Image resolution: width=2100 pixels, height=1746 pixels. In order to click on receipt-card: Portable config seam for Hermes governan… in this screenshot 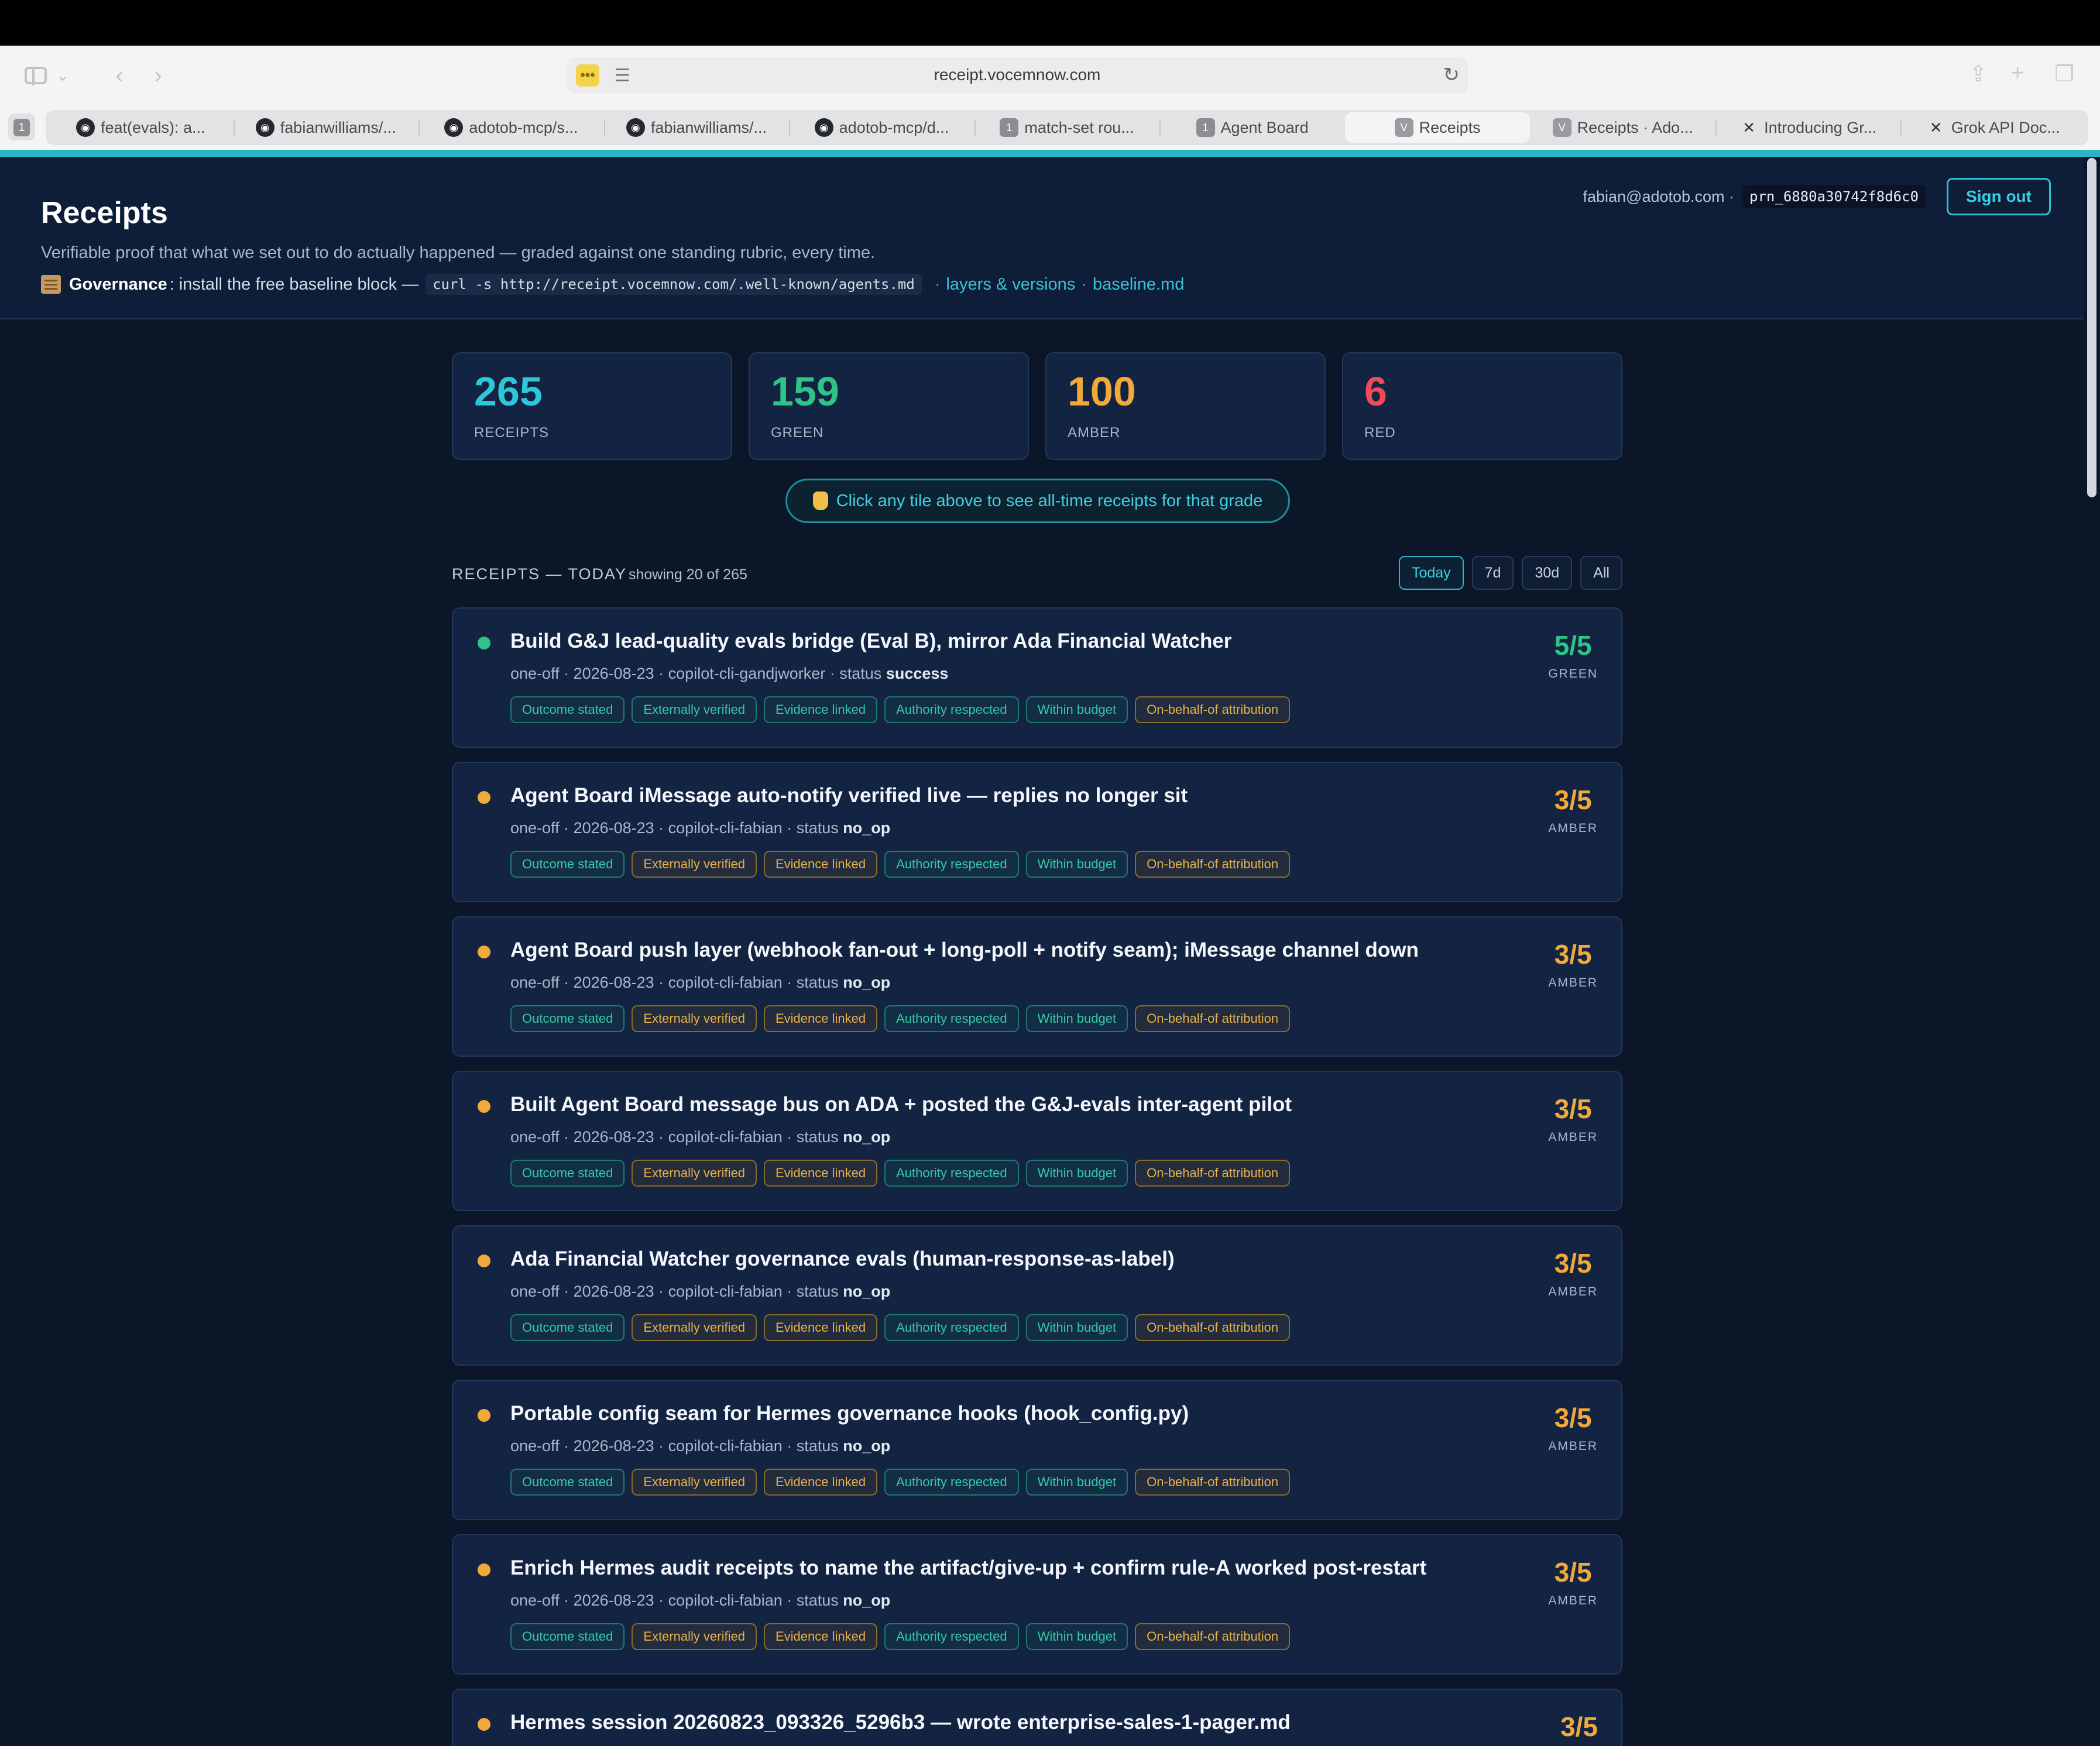, I will do `click(1037, 1450)`.